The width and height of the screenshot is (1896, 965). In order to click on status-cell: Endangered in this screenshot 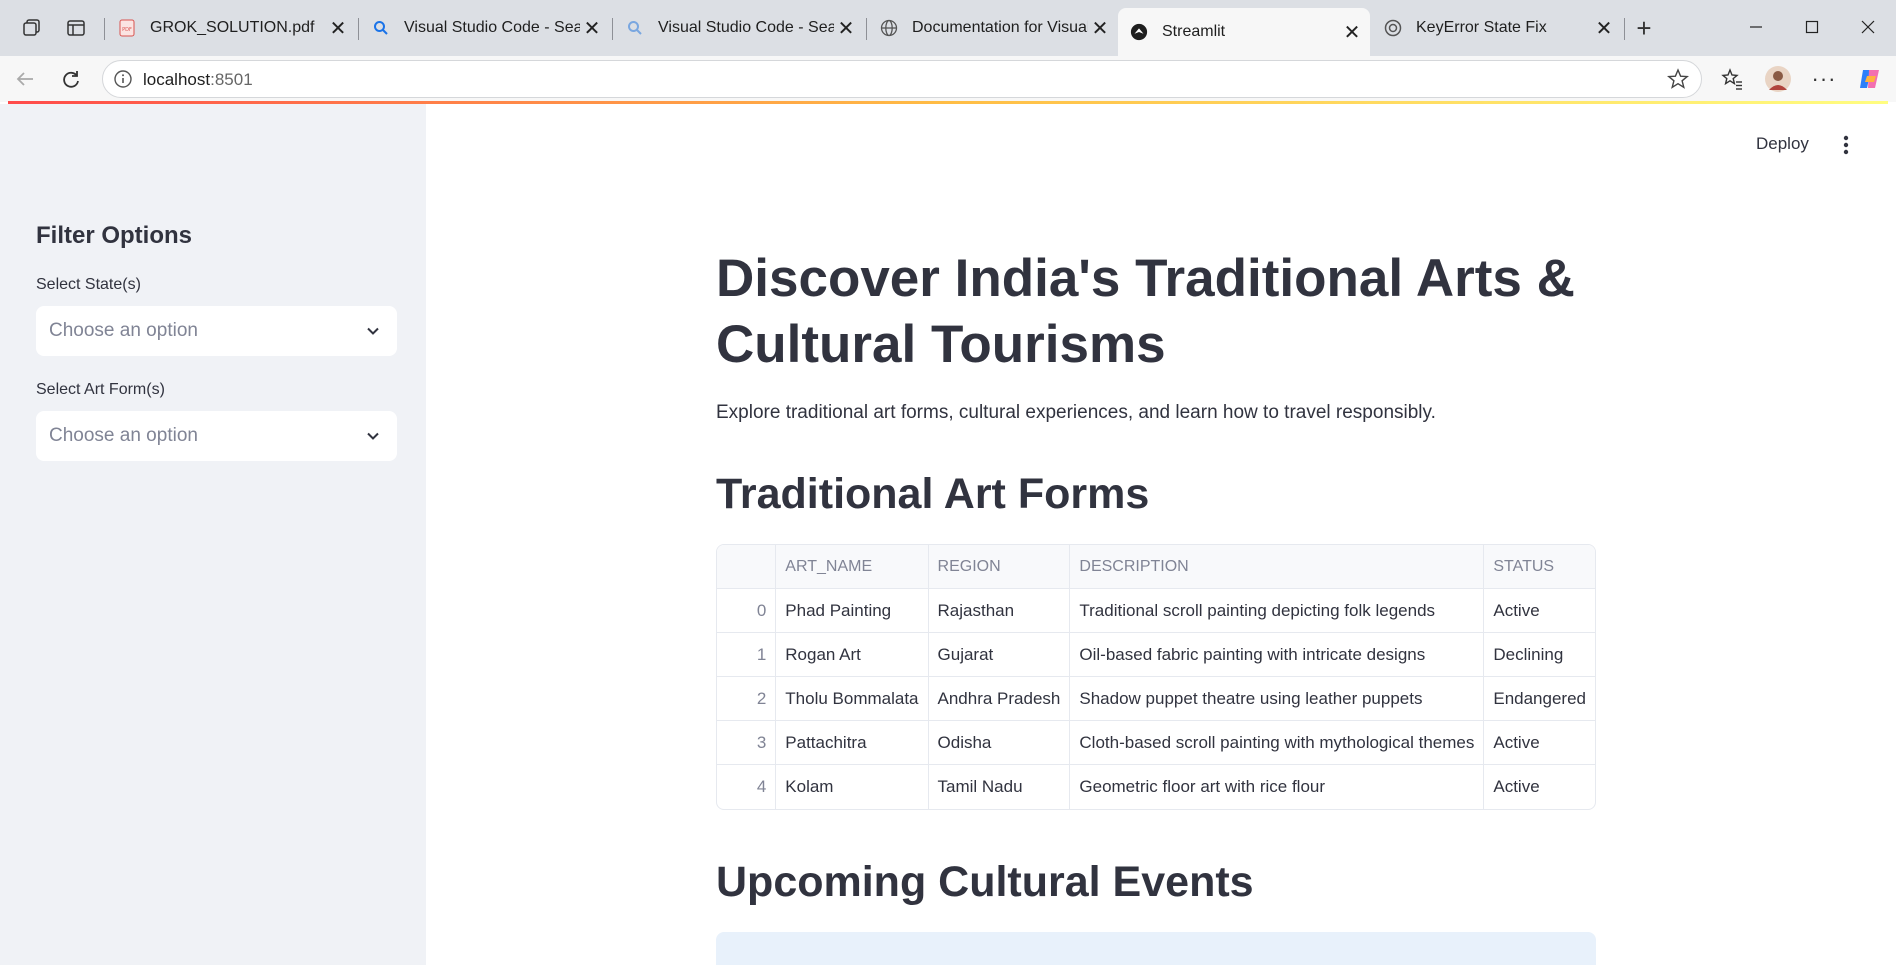, I will do `click(1539, 699)`.